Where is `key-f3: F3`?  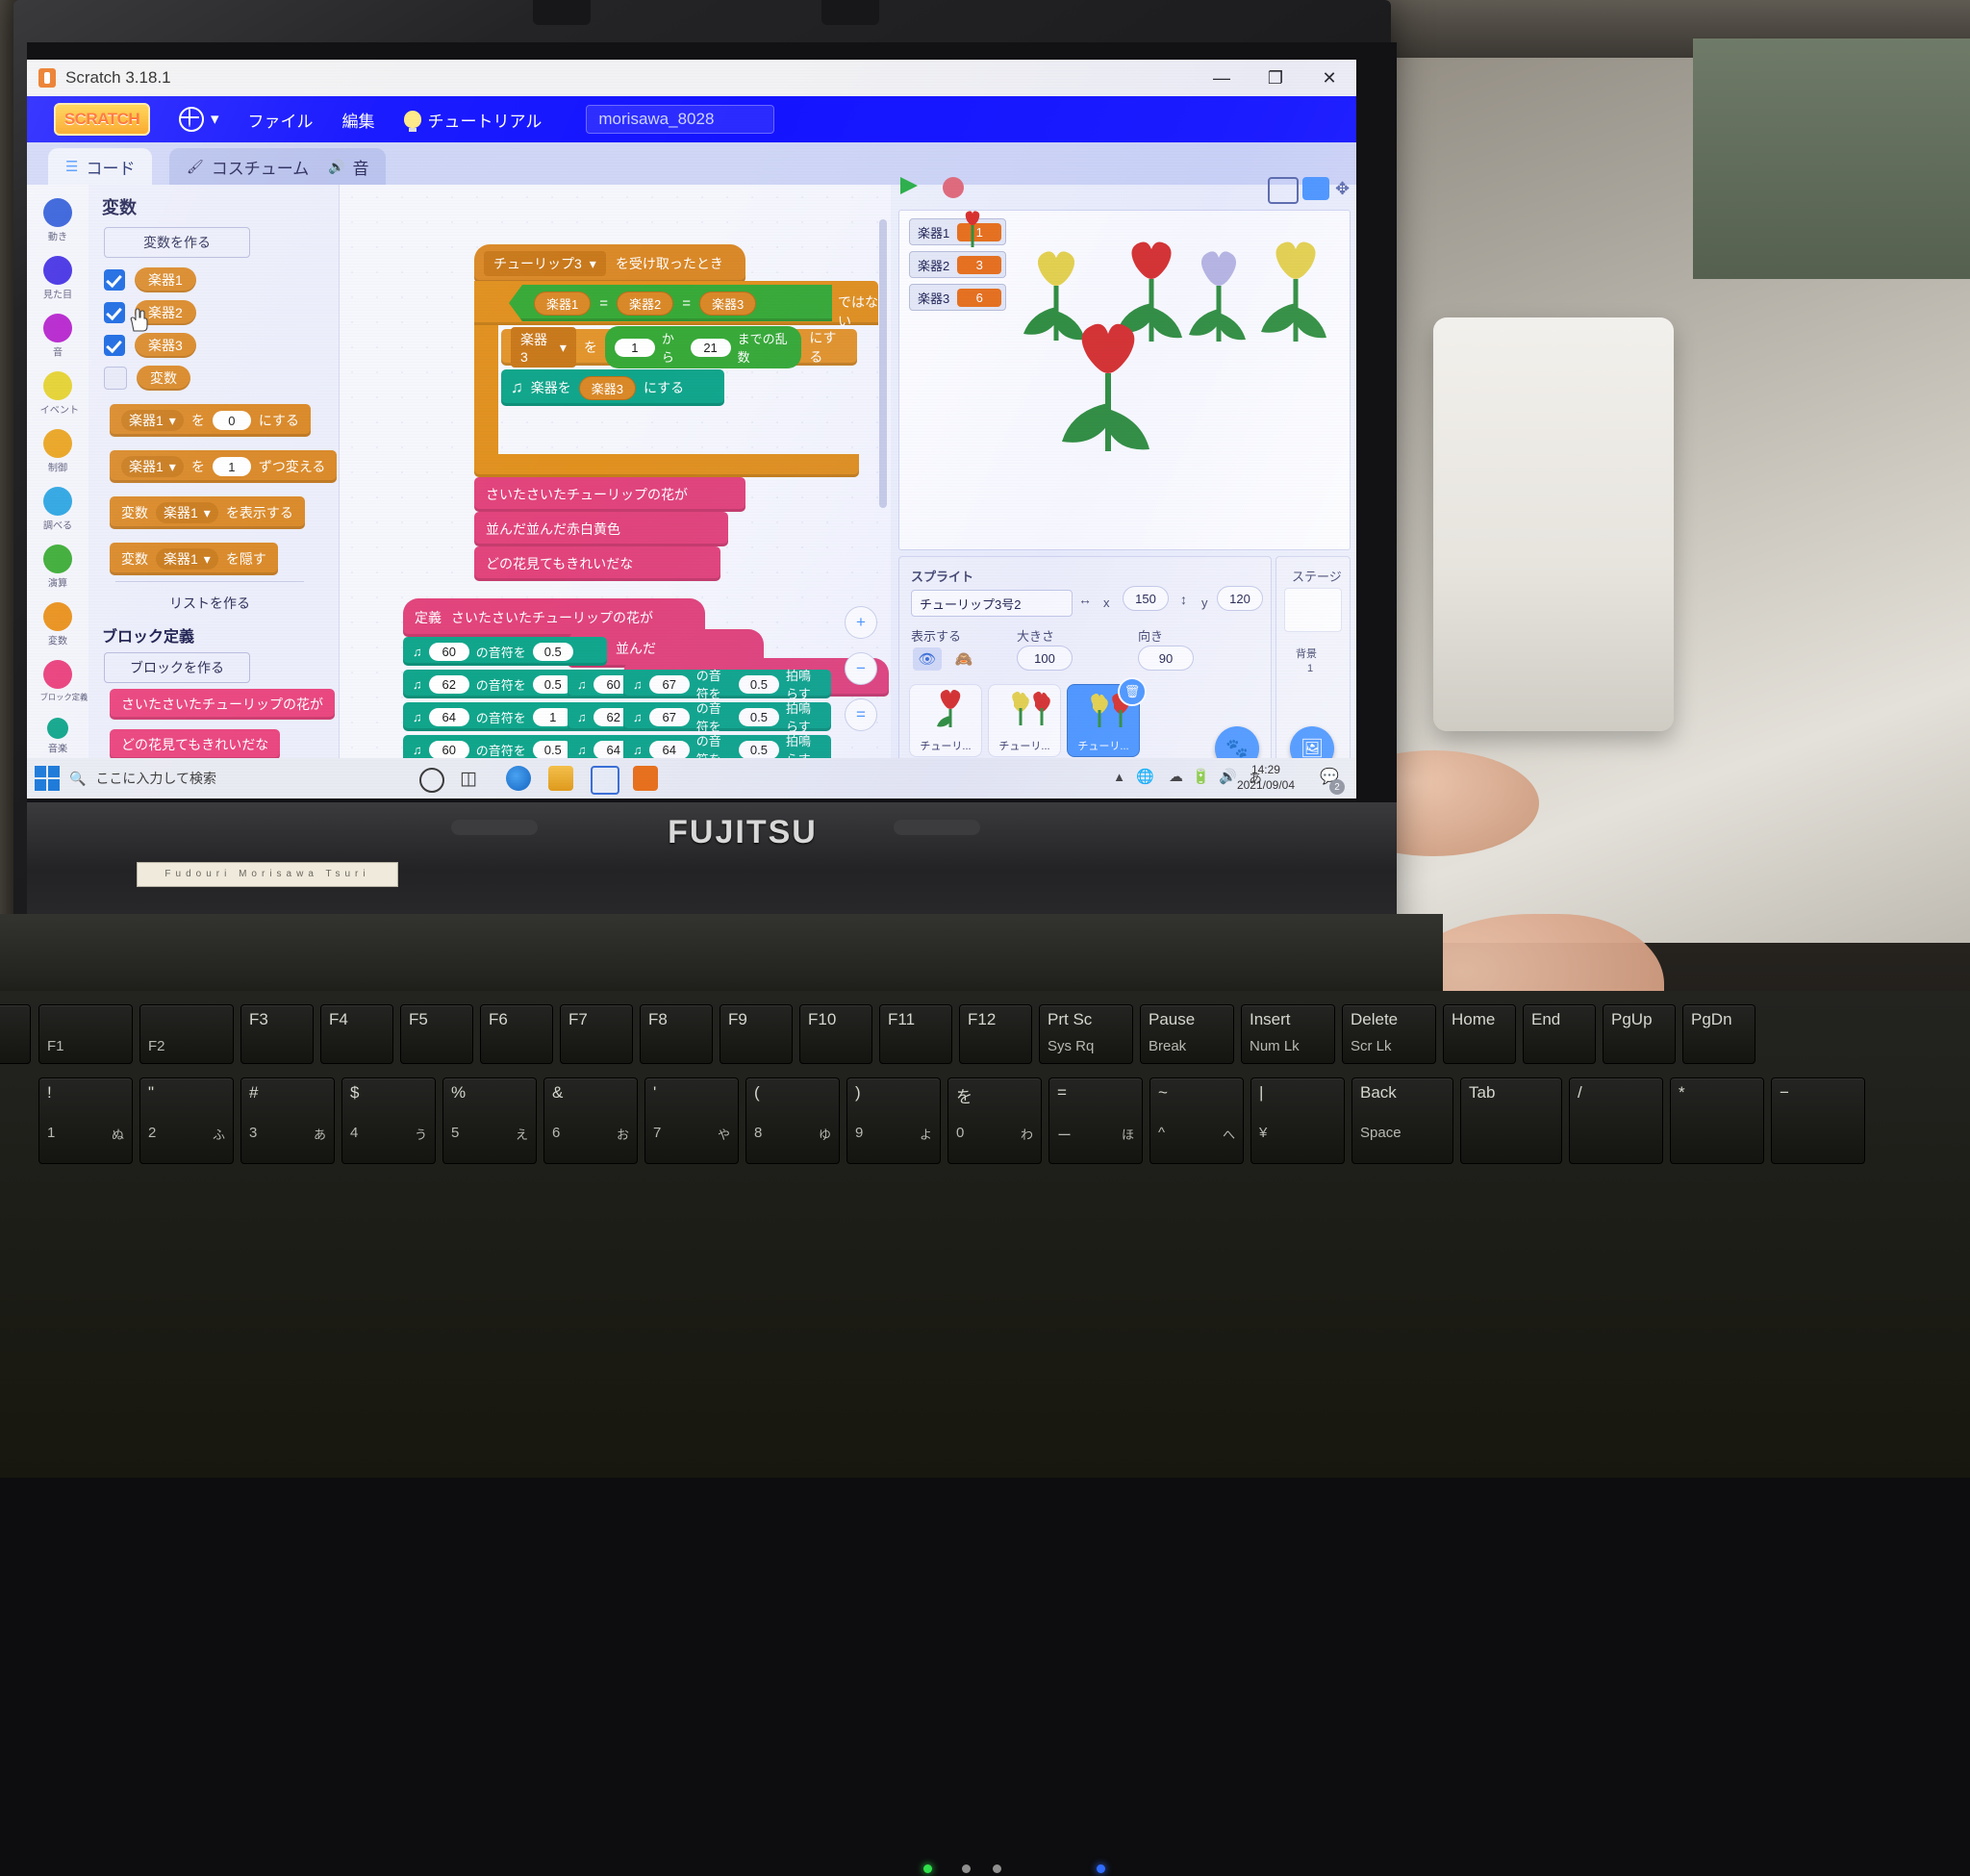 key-f3: F3 is located at coordinates (277, 1034).